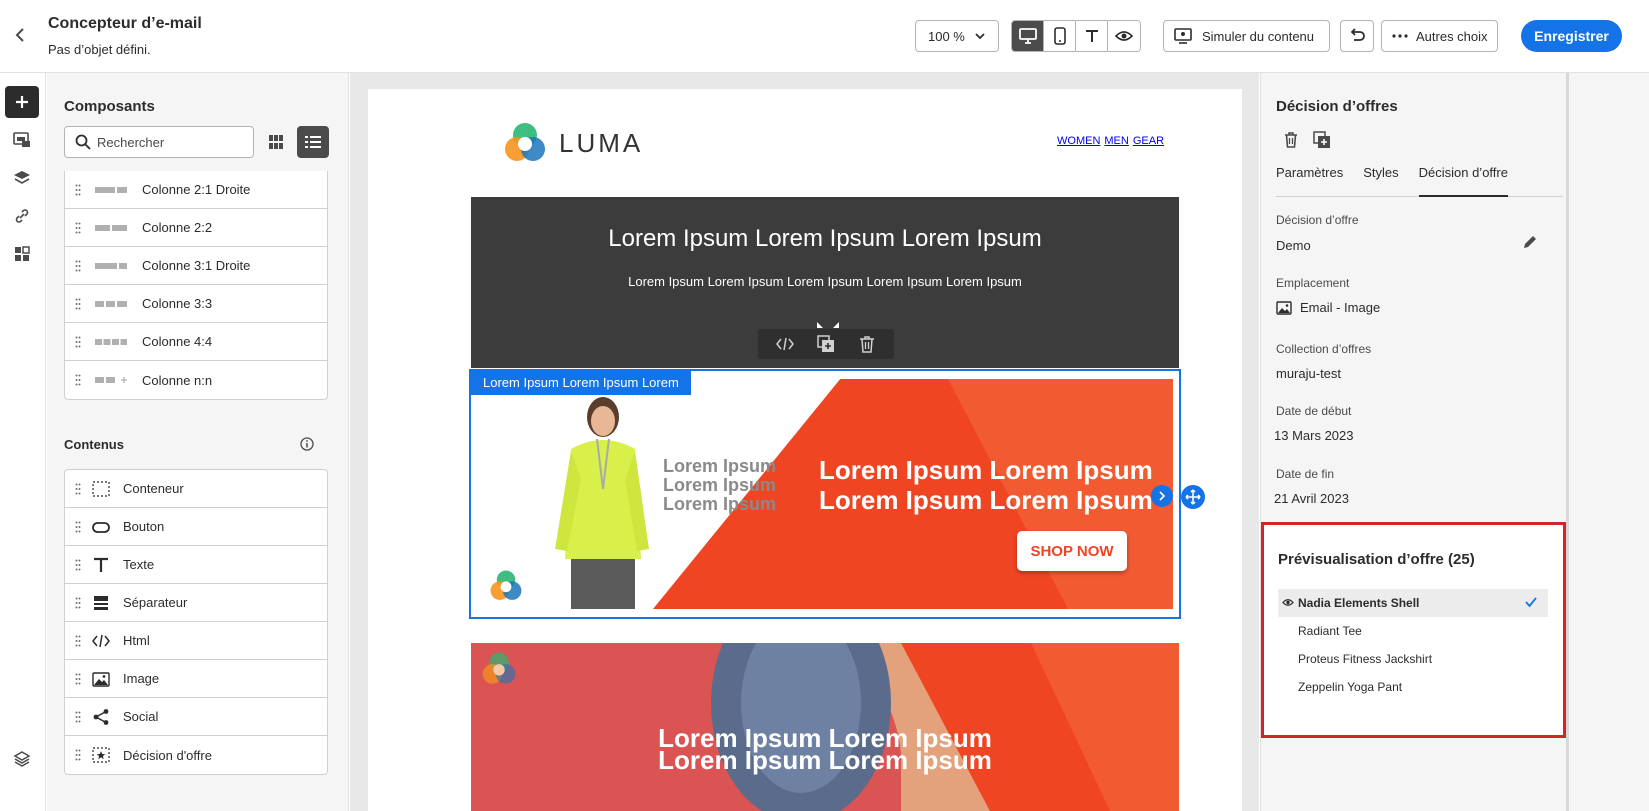  Describe the element at coordinates (196, 380) in the screenshot. I see `structure-item: Colonne n:n` at that location.